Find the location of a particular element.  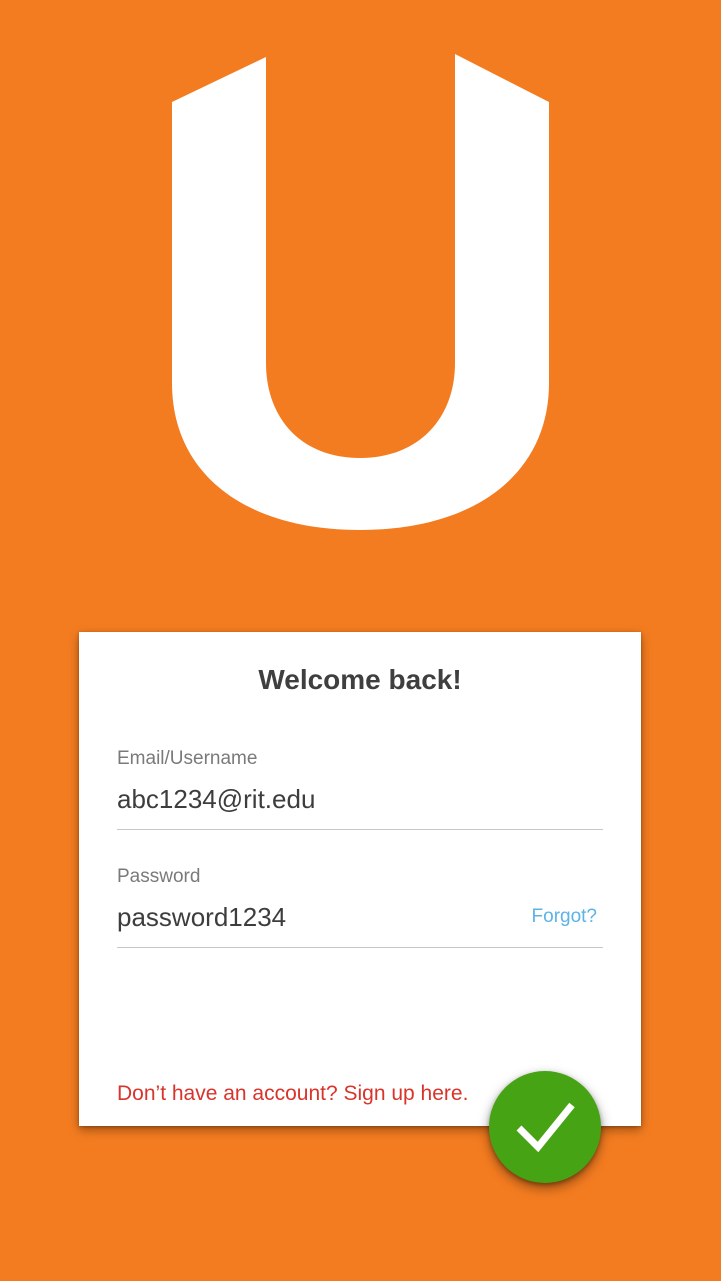

password-field-group: Password Forgot? is located at coordinates (360, 907).